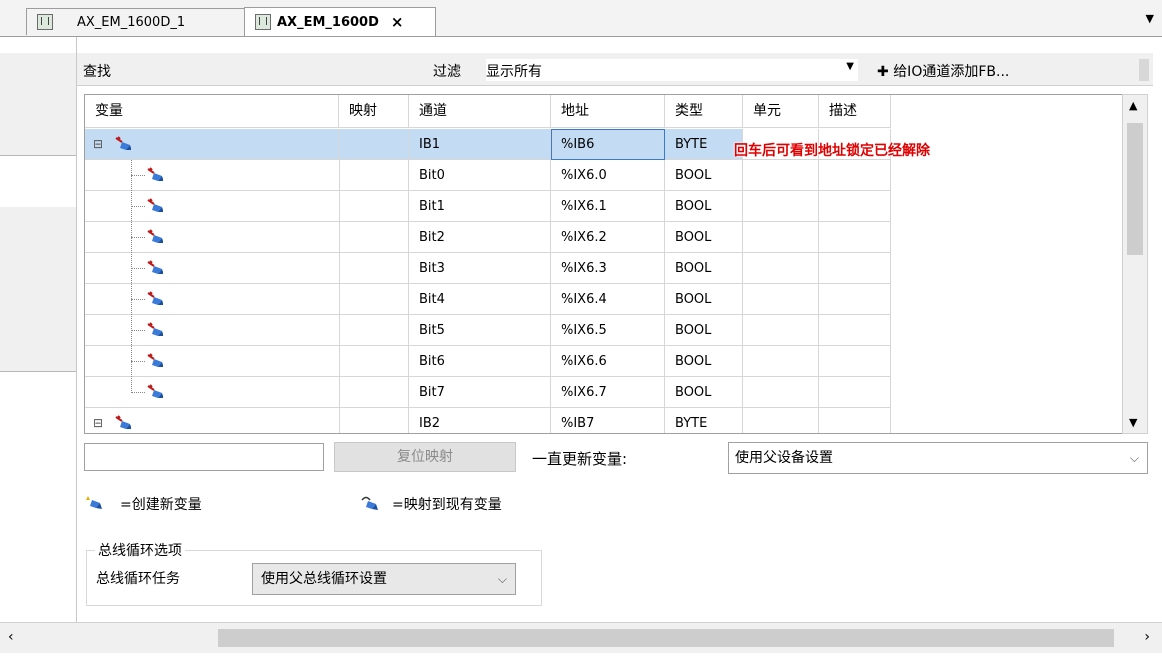 The width and height of the screenshot is (1162, 664). I want to click on tab-list-dropdown-icon: ▼, so click(1150, 18).